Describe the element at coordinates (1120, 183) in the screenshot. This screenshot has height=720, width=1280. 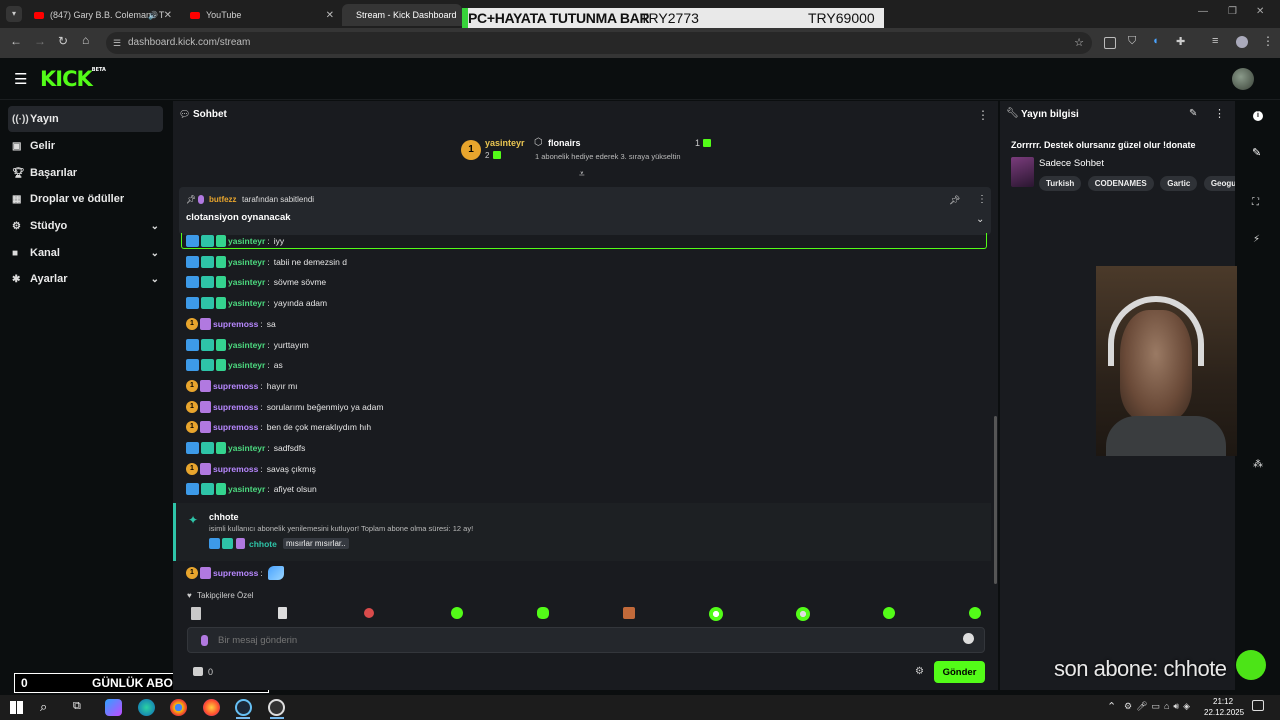
I see `tag-chip: CODENAMES` at that location.